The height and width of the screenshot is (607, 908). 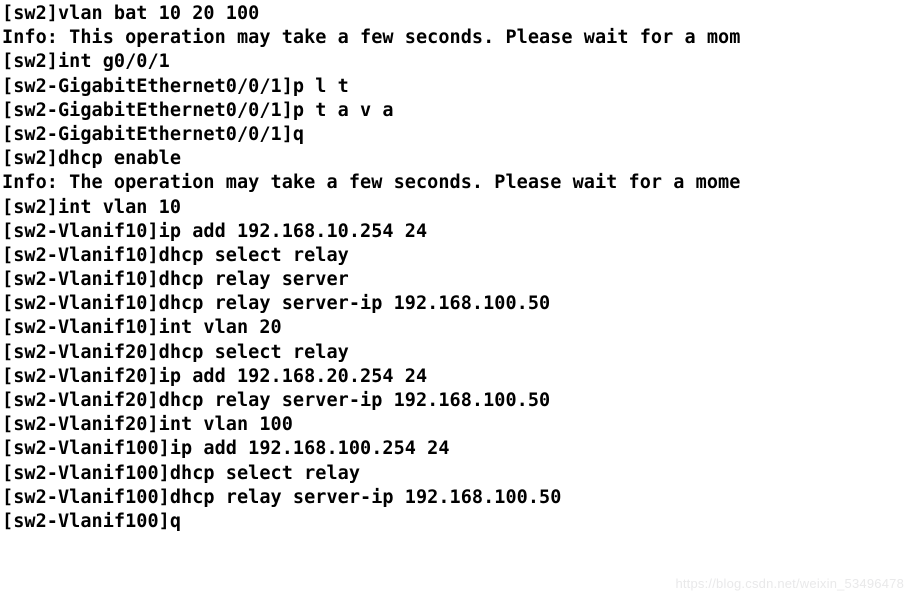 What do you see at coordinates (147, 425) in the screenshot?
I see `cli-line: [sw2-Vlanif20]int vlan 100` at bounding box center [147, 425].